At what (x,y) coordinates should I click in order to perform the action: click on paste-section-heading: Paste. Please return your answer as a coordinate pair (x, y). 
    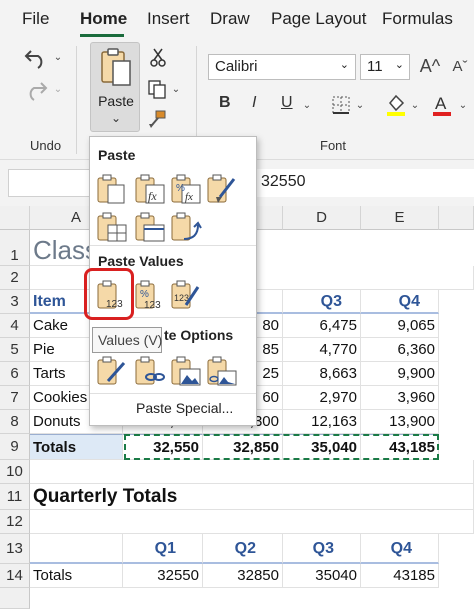
    Looking at the image, I should click on (117, 155).